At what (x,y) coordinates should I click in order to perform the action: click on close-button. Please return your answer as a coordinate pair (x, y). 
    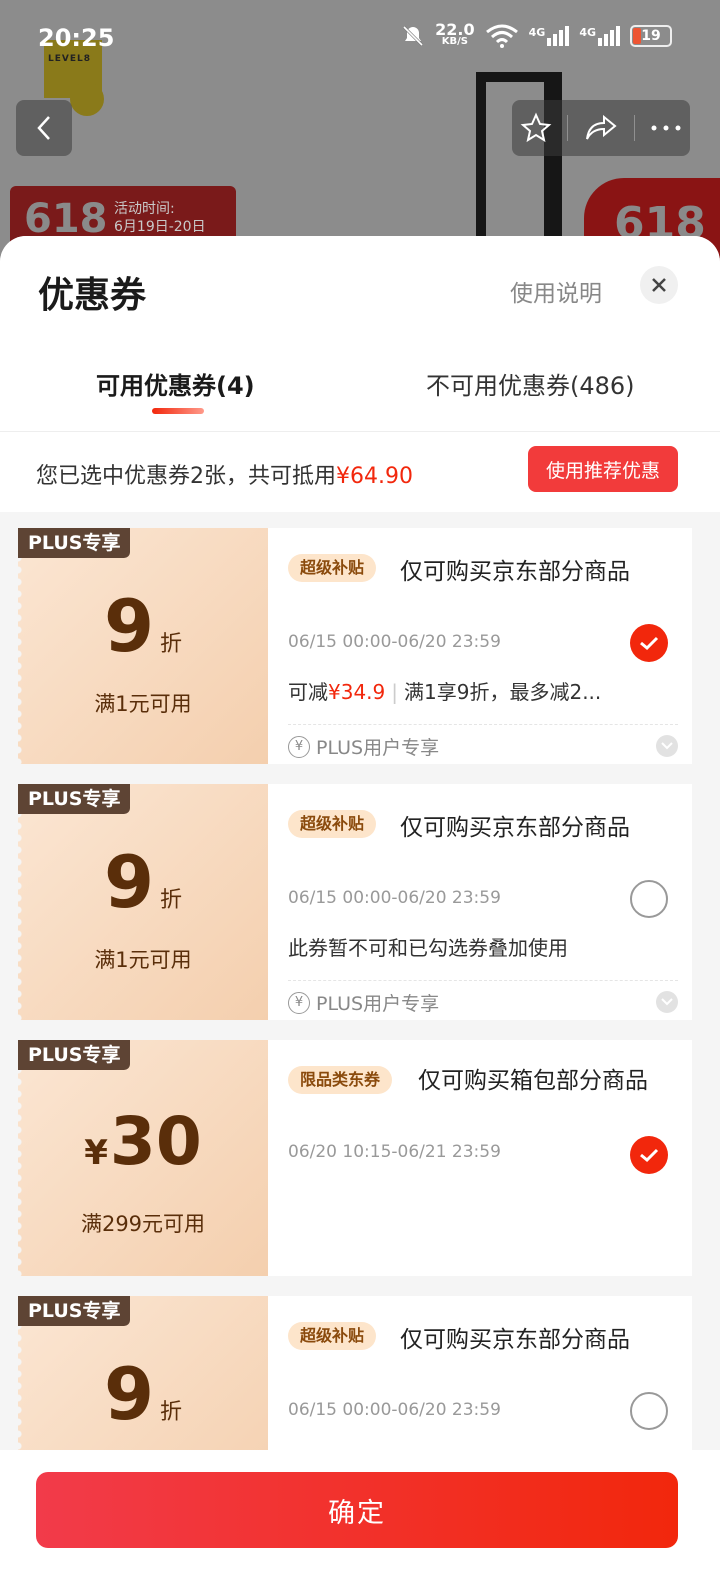
    Looking at the image, I should click on (659, 285).